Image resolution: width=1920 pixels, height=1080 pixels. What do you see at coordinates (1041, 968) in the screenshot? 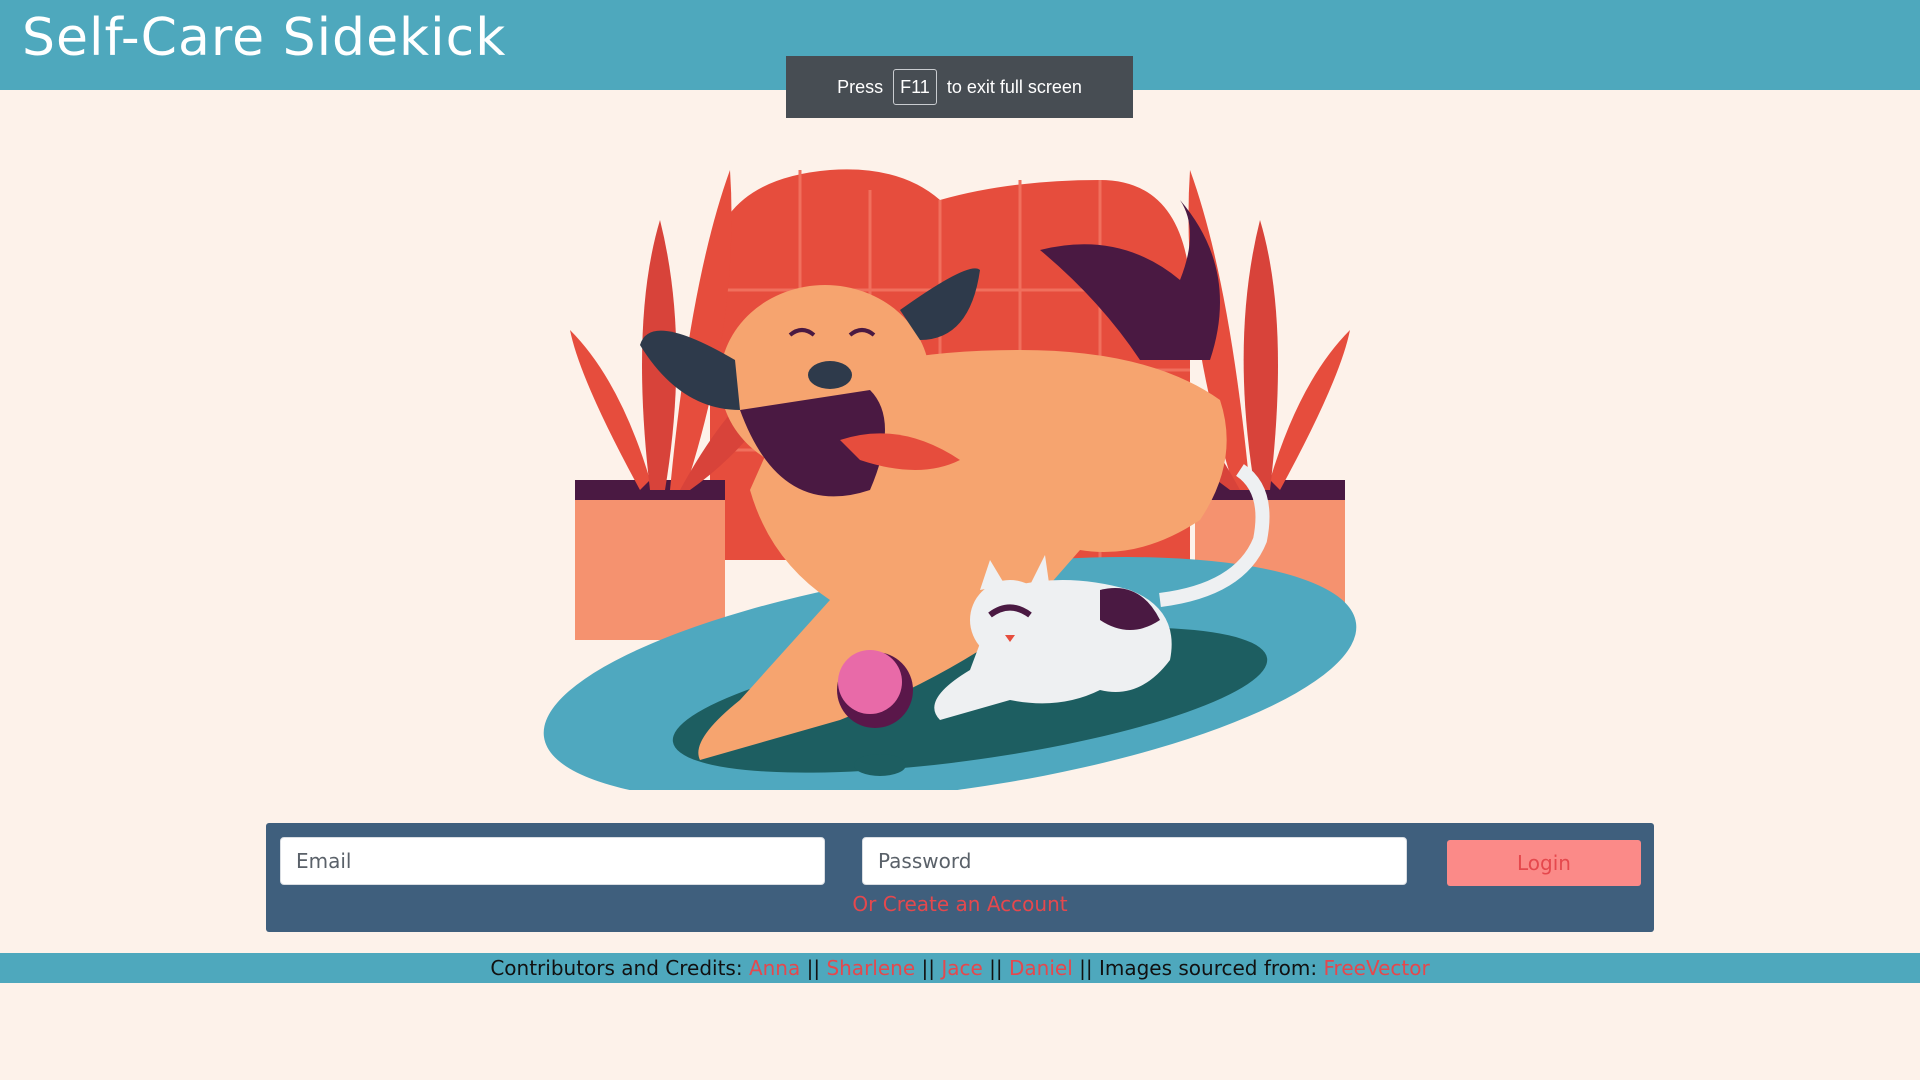
I see `contributor-link-daniel: Daniel` at bounding box center [1041, 968].